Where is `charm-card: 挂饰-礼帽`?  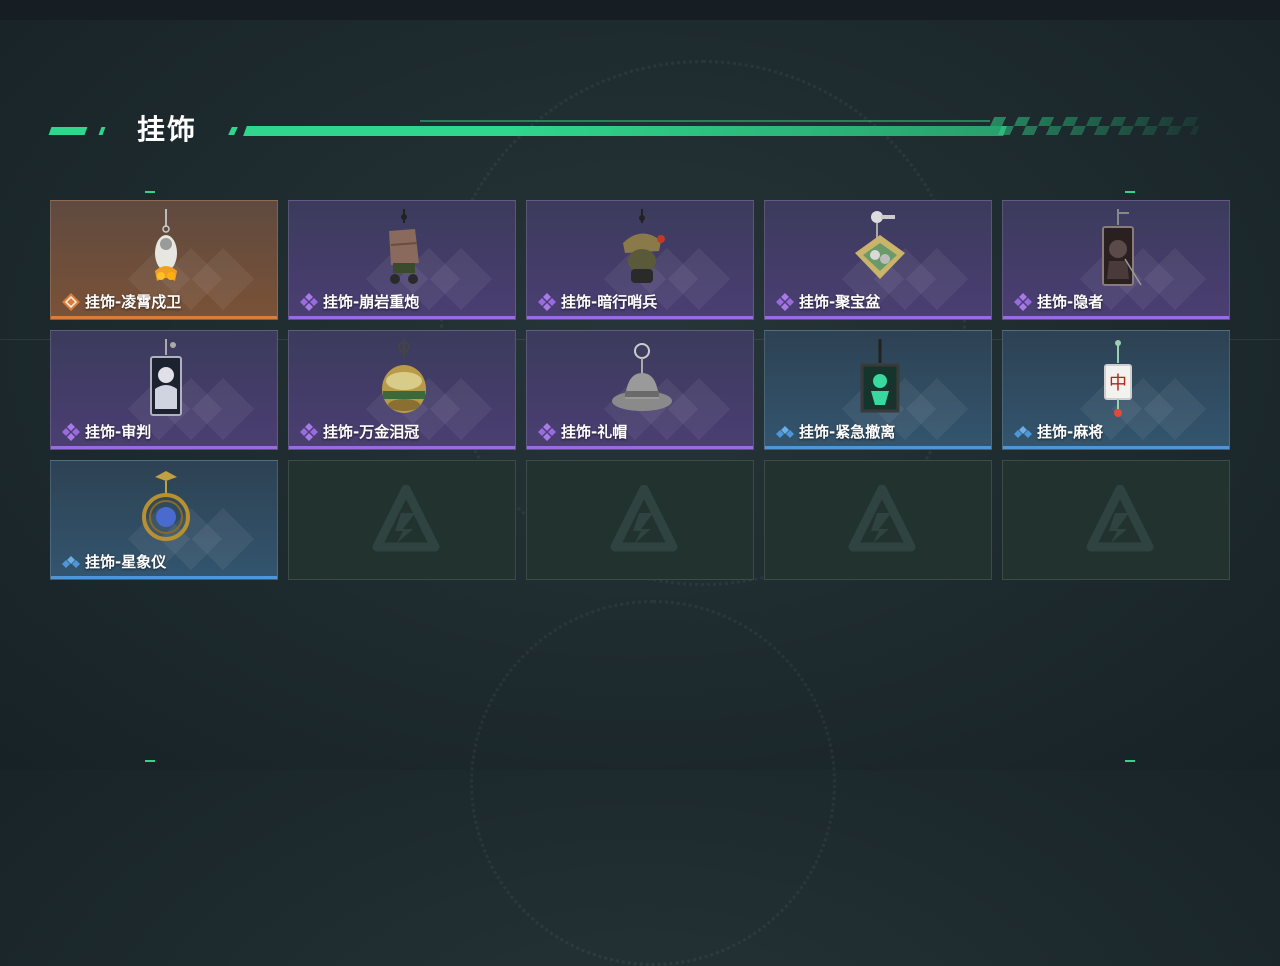 charm-card: 挂饰-礼帽 is located at coordinates (640, 390).